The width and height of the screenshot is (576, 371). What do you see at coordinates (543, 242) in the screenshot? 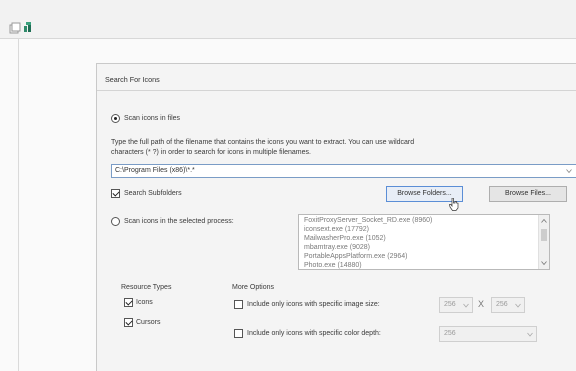
I see `scrollbar` at bounding box center [543, 242].